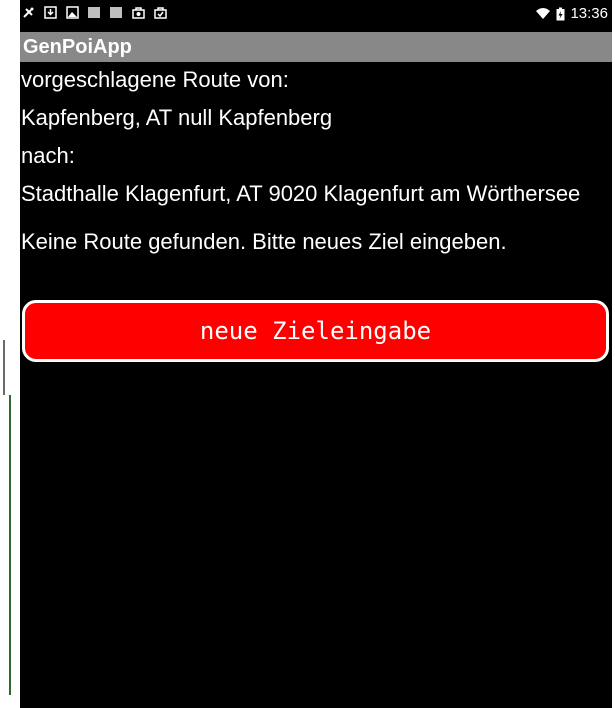 The height and width of the screenshot is (708, 615). Describe the element at coordinates (10, 354) in the screenshot. I see `background-window-edge` at that location.